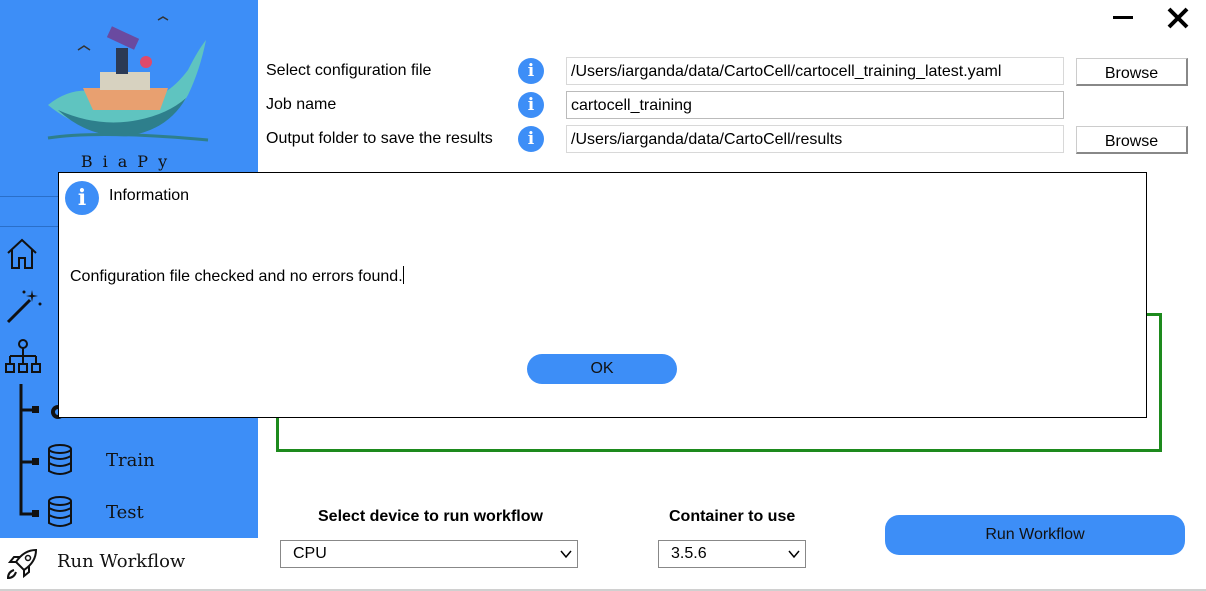  I want to click on sidebar-item-run-workflow: Run Workflow, so click(129, 564).